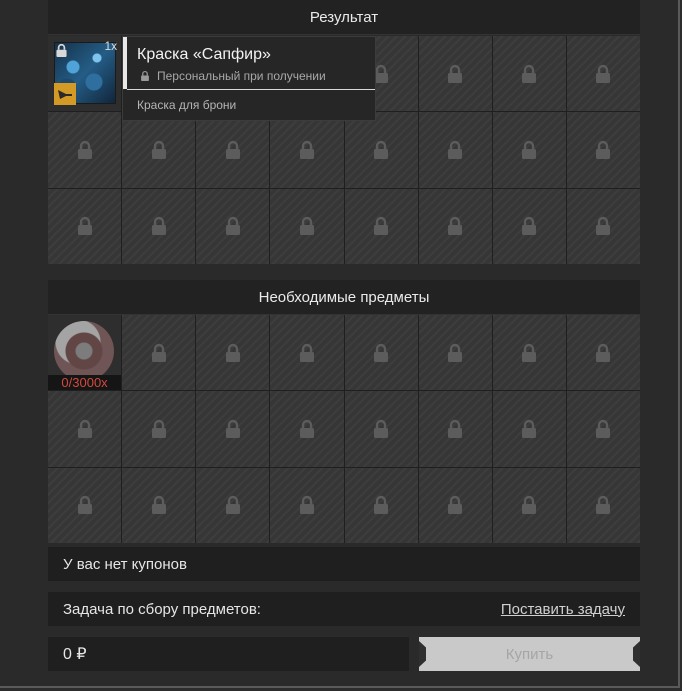  What do you see at coordinates (125, 63) in the screenshot?
I see `tooltip-accent` at bounding box center [125, 63].